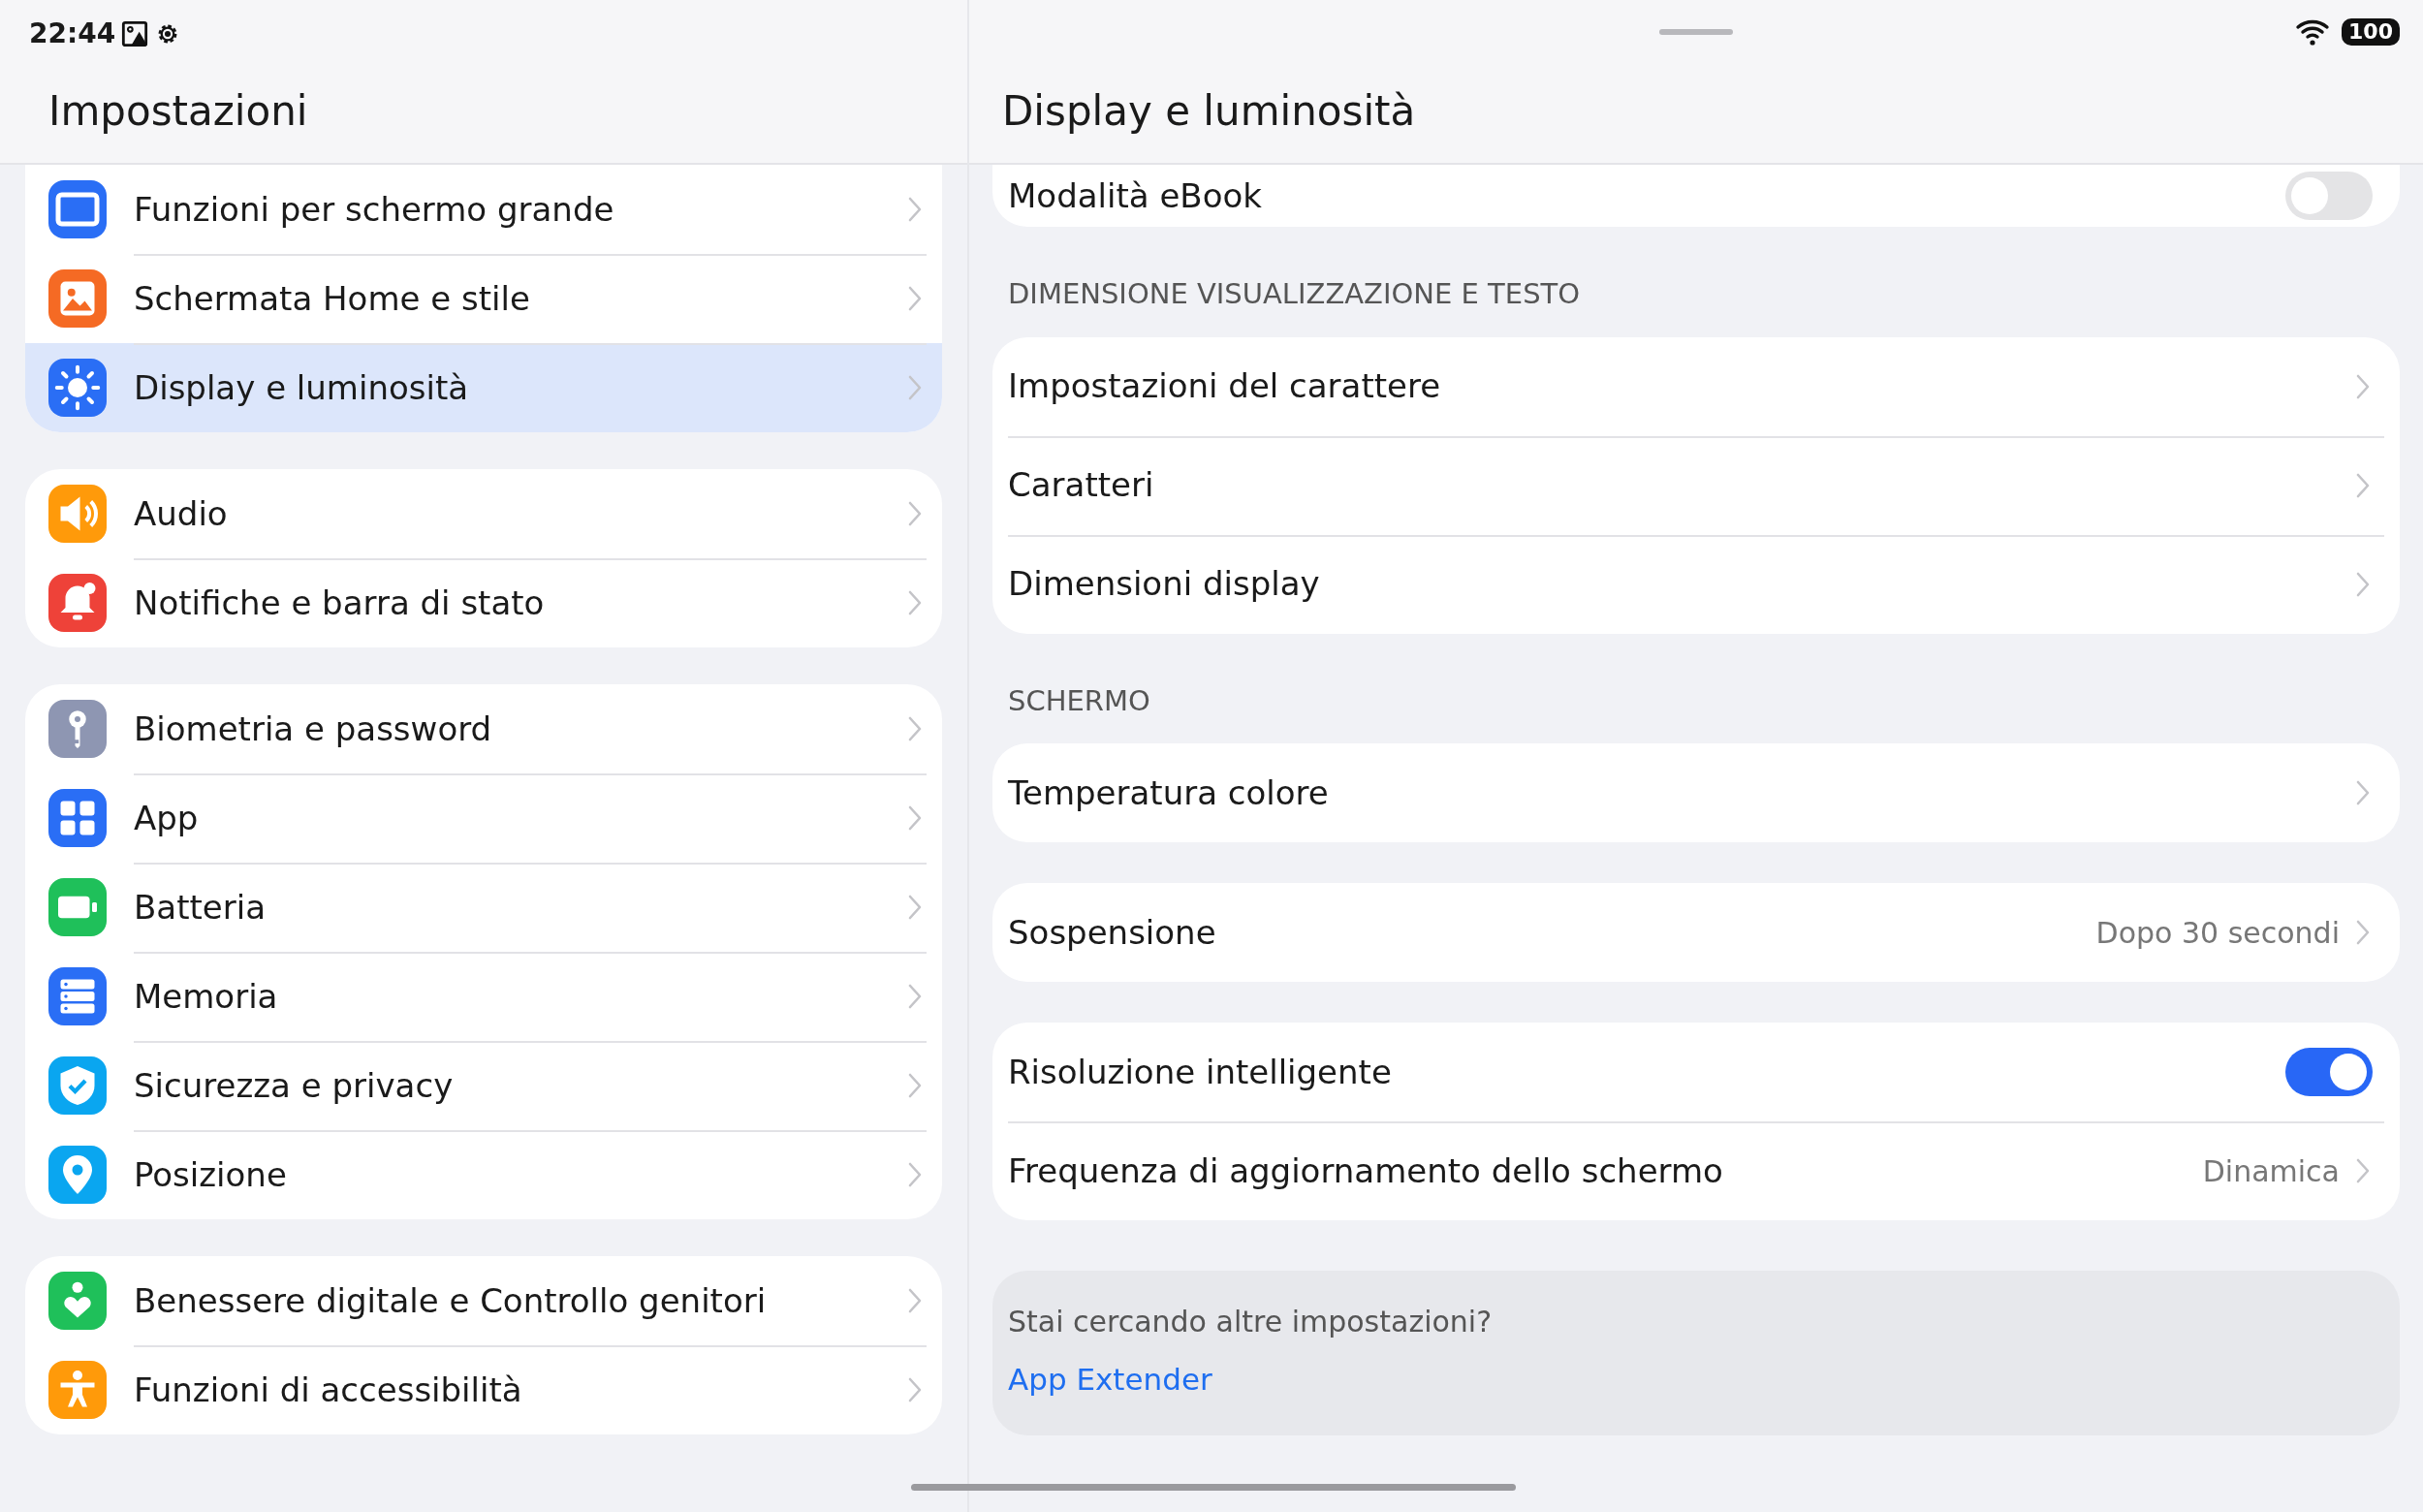  Describe the element at coordinates (483, 388) in the screenshot. I see `settings-item: Display e luminosità` at that location.